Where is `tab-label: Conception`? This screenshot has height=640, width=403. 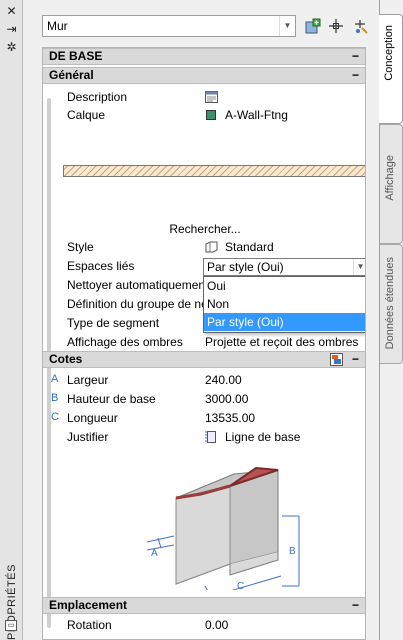 tab-label: Conception is located at coordinates (389, 53).